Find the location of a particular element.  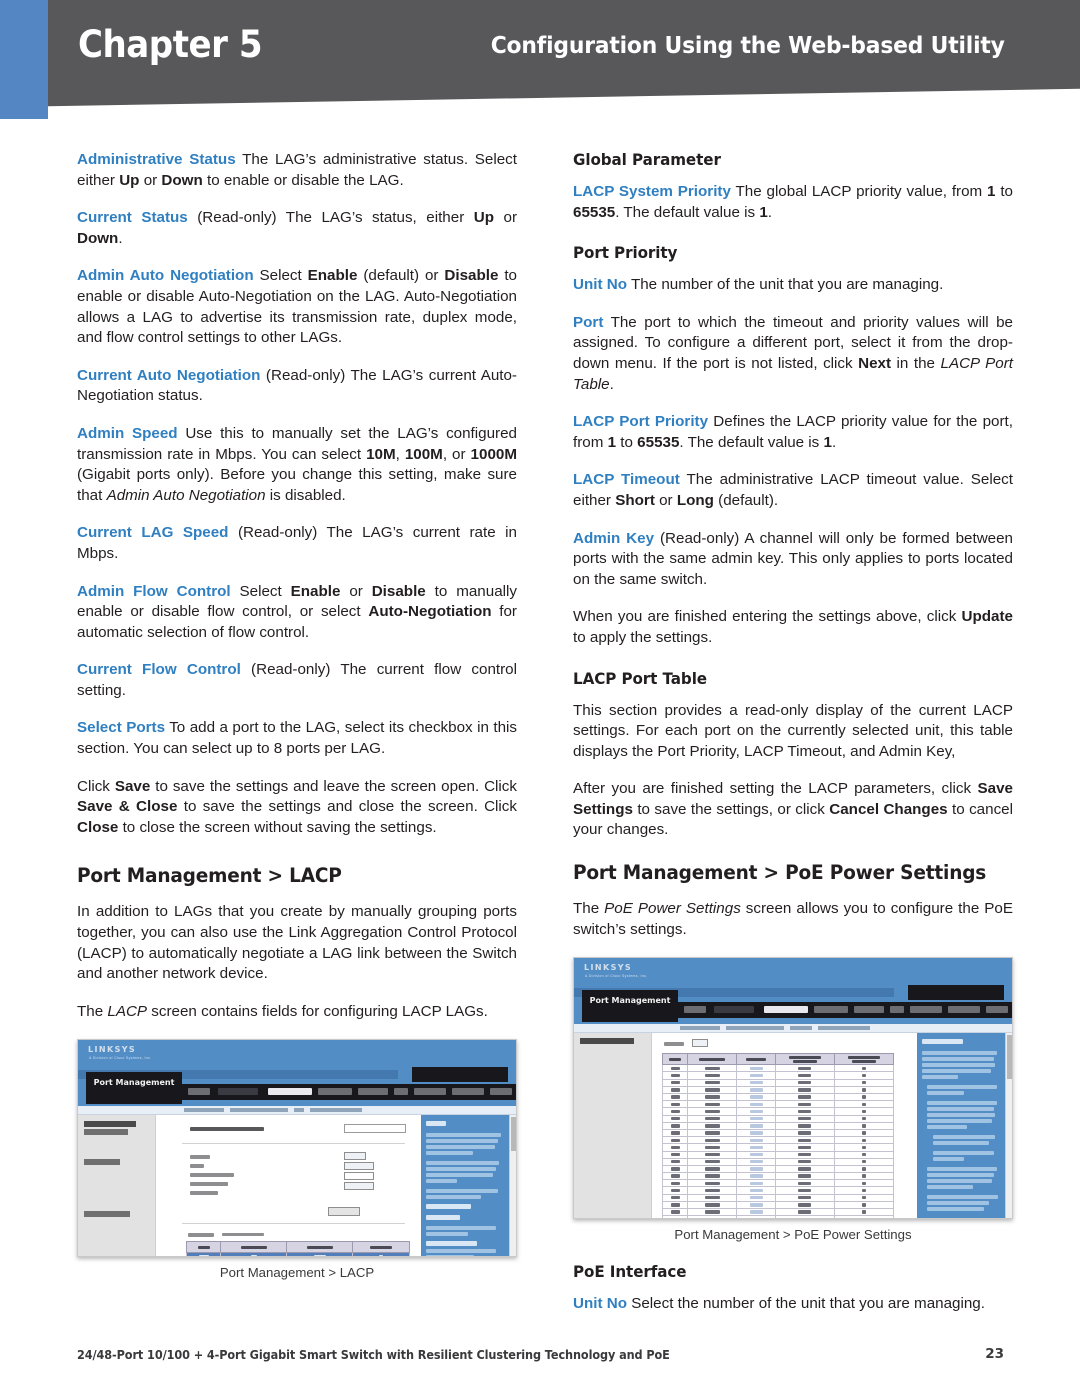

table-header-row is located at coordinates (778, 1059).